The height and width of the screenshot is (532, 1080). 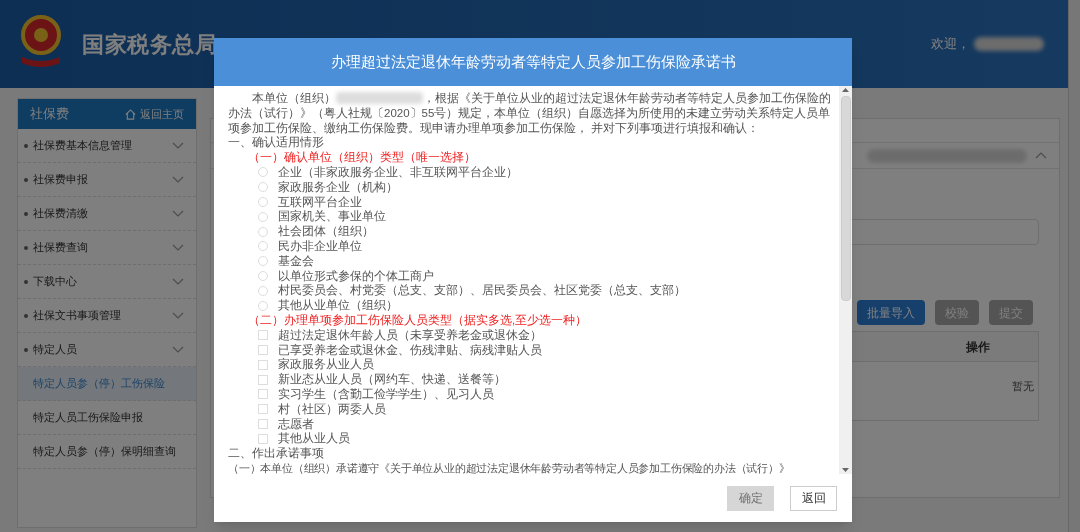 What do you see at coordinates (296, 424) in the screenshot?
I see `option-label: 志愿者` at bounding box center [296, 424].